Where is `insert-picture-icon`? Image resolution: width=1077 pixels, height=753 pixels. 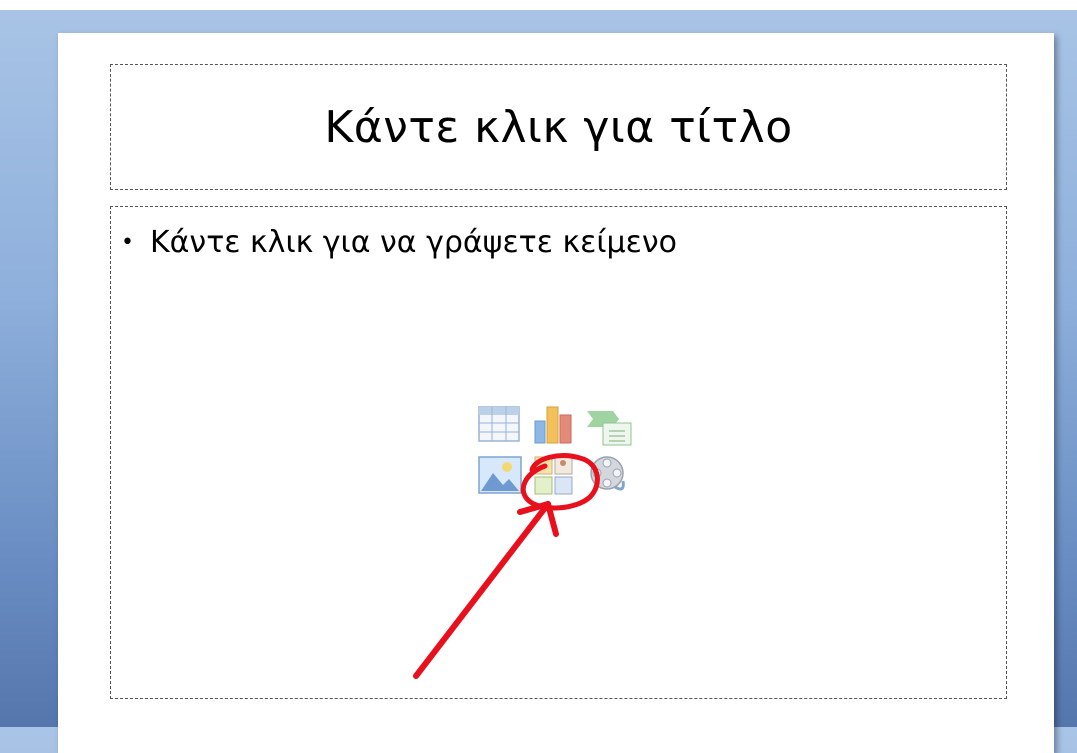
insert-picture-icon is located at coordinates (500, 475).